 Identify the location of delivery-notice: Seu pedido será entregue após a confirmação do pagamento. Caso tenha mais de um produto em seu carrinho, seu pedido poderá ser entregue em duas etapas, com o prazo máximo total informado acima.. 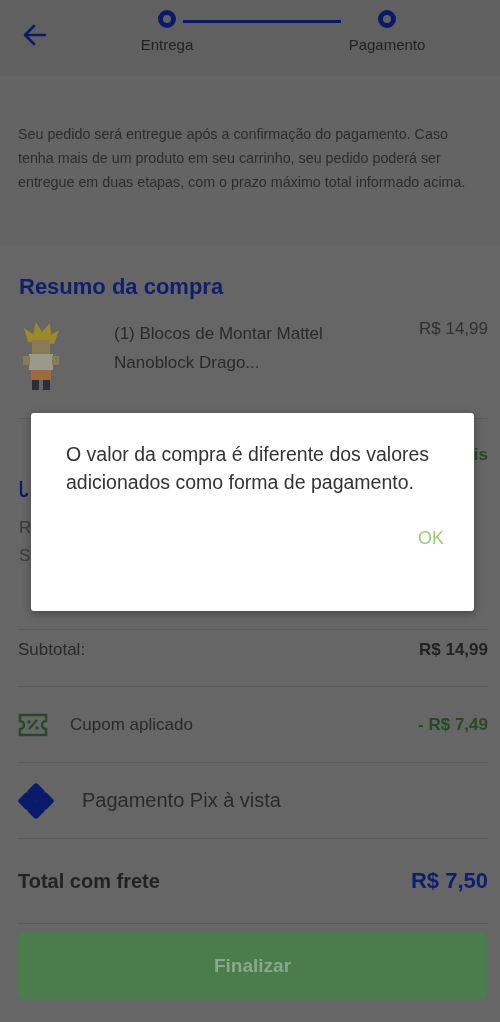
(242, 158).